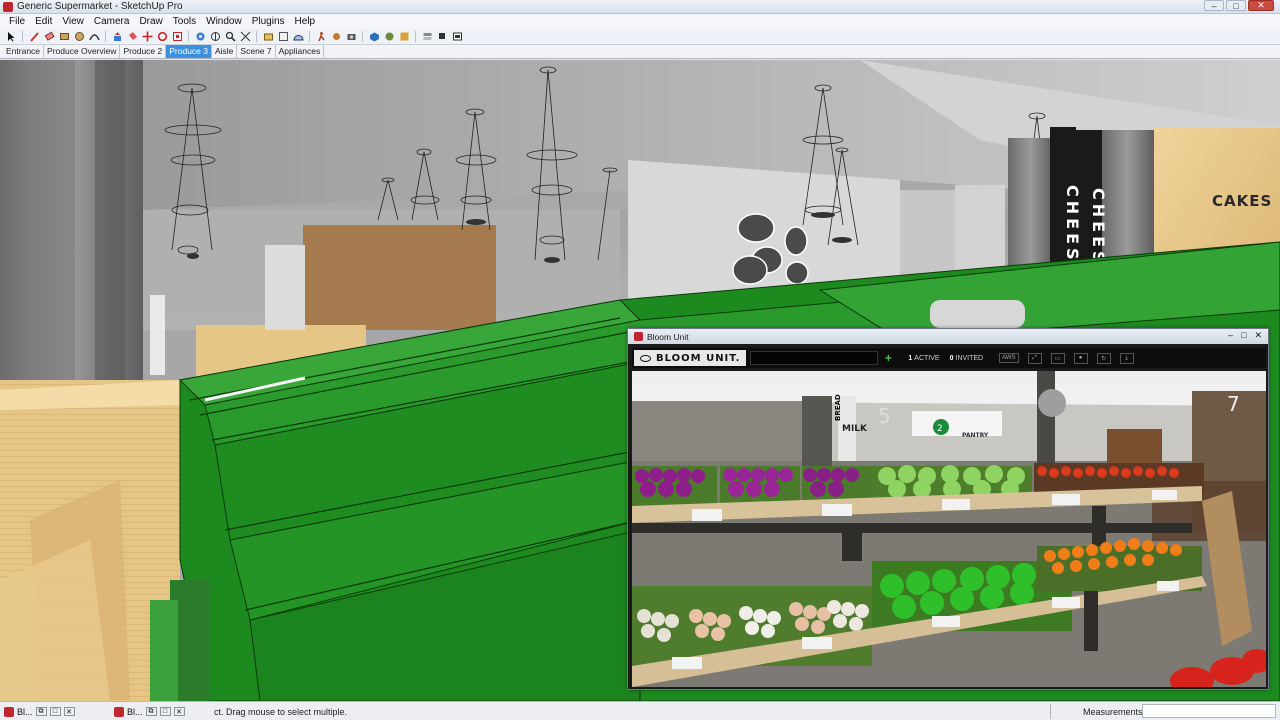  I want to click on bloom-minimize-button: –, so click(1230, 335).